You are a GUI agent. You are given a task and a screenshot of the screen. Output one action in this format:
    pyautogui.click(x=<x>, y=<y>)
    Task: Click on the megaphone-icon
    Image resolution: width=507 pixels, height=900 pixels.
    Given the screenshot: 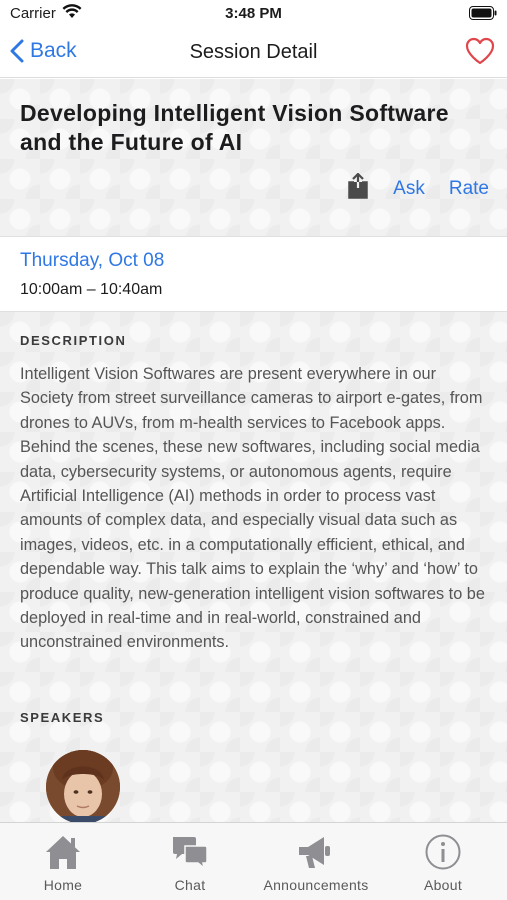 What is the action you would take?
    pyautogui.click(x=314, y=852)
    